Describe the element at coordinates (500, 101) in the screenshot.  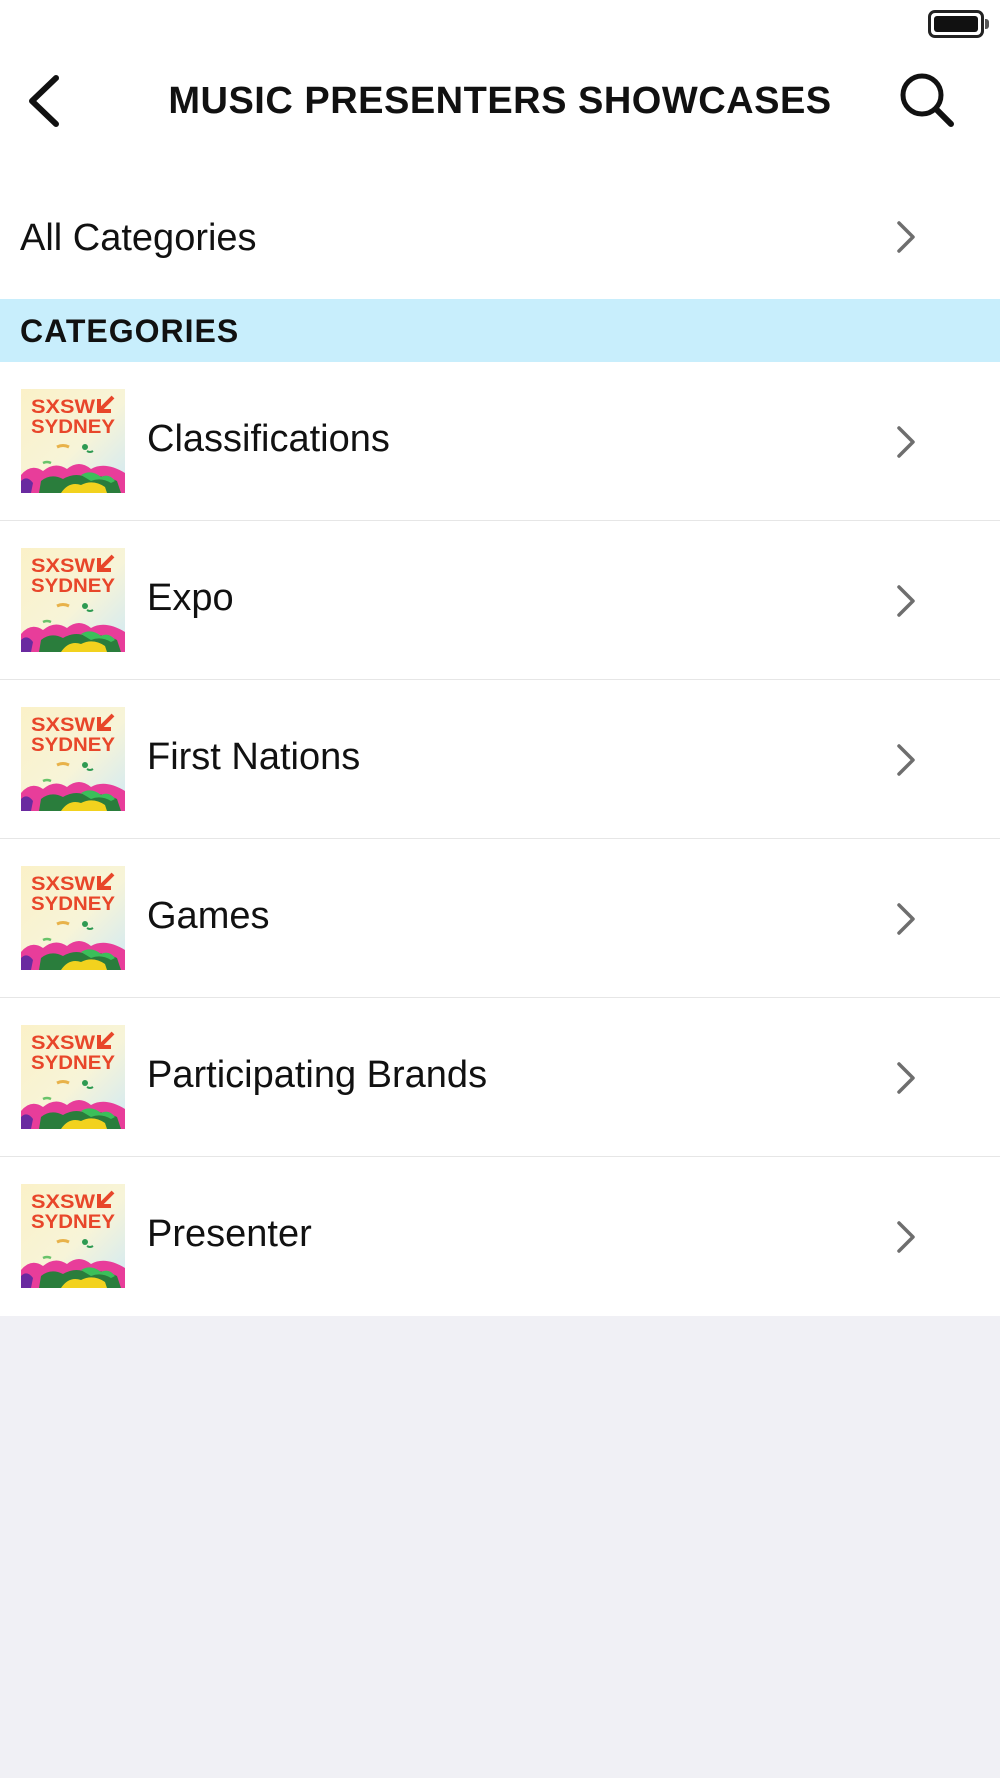
I see `page-title: MUSIC PRESENTERS SHOWCASES` at that location.